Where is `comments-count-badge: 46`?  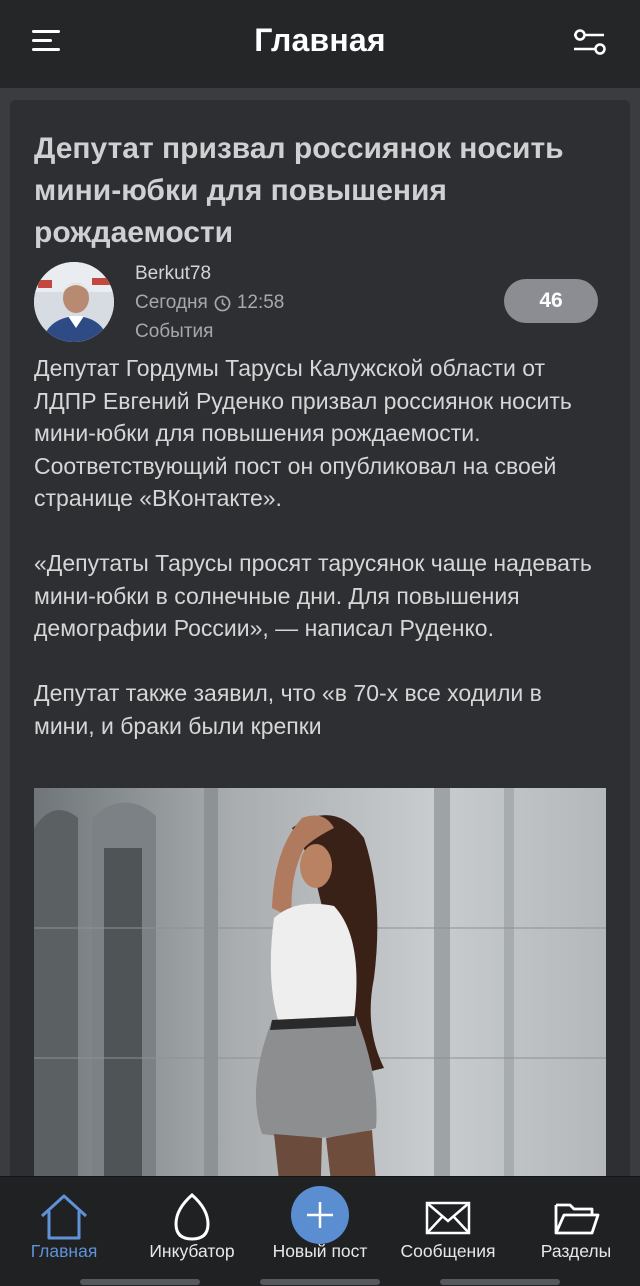 comments-count-badge: 46 is located at coordinates (551, 301).